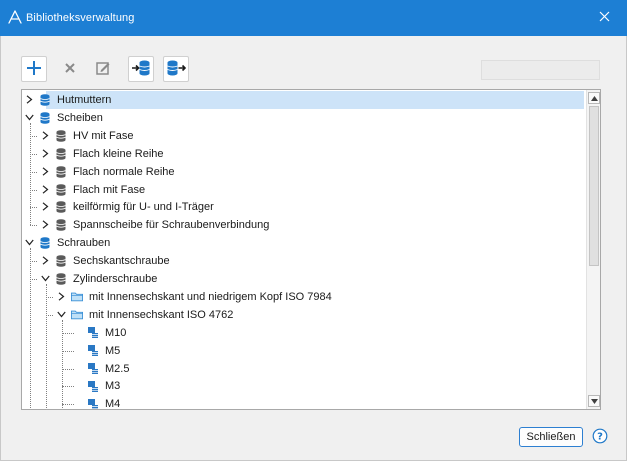  What do you see at coordinates (304, 225) in the screenshot?
I see `tree-row: Spannscheibe für Schraubenverbindung` at bounding box center [304, 225].